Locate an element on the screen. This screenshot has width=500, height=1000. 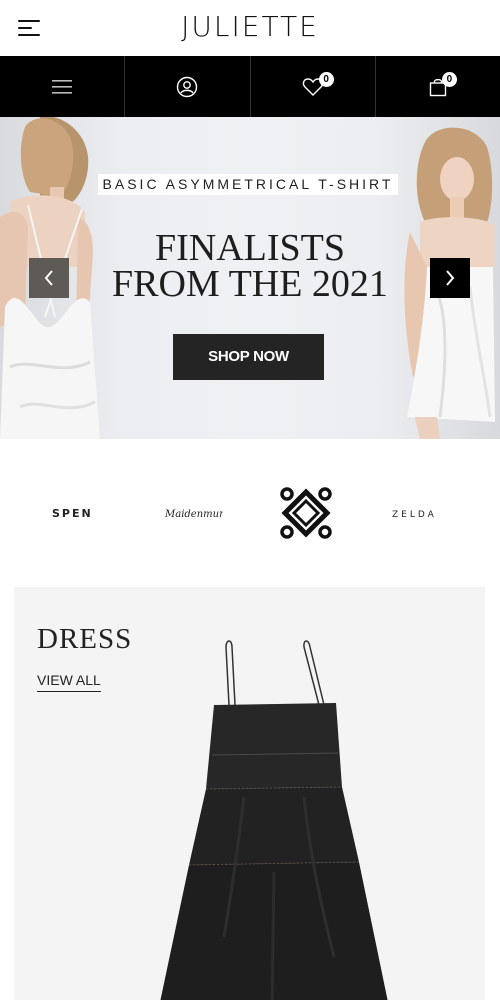
brand-logo-zelda: ZELDA is located at coordinates (420, 513).